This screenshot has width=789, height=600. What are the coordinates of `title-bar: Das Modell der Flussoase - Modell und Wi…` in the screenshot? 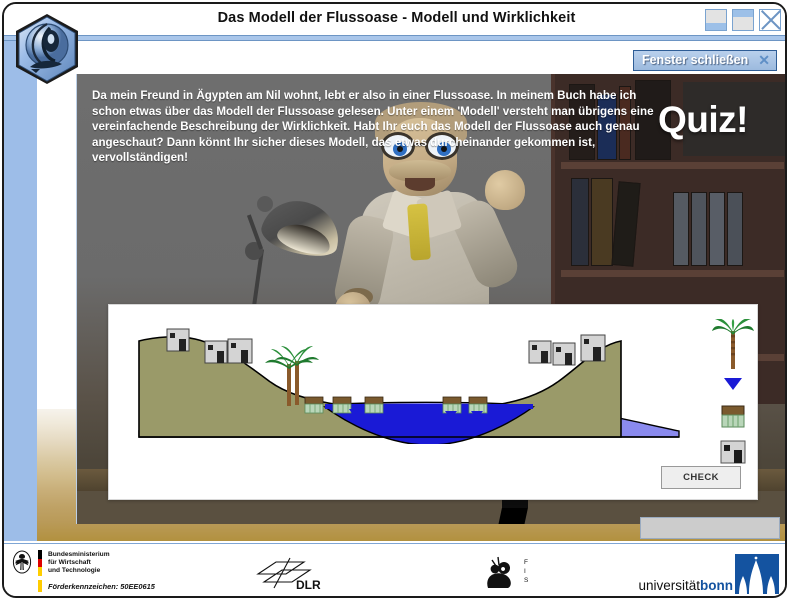 It's located at (394, 22).